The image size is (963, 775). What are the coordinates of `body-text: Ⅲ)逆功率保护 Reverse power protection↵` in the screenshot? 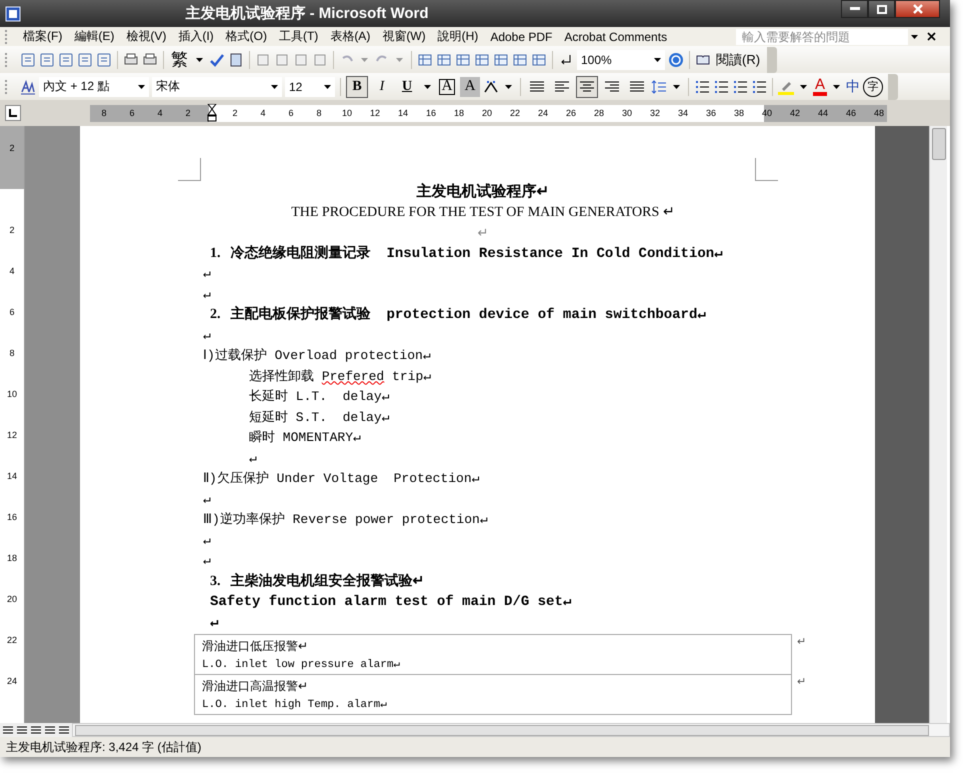 It's located at (345, 519).